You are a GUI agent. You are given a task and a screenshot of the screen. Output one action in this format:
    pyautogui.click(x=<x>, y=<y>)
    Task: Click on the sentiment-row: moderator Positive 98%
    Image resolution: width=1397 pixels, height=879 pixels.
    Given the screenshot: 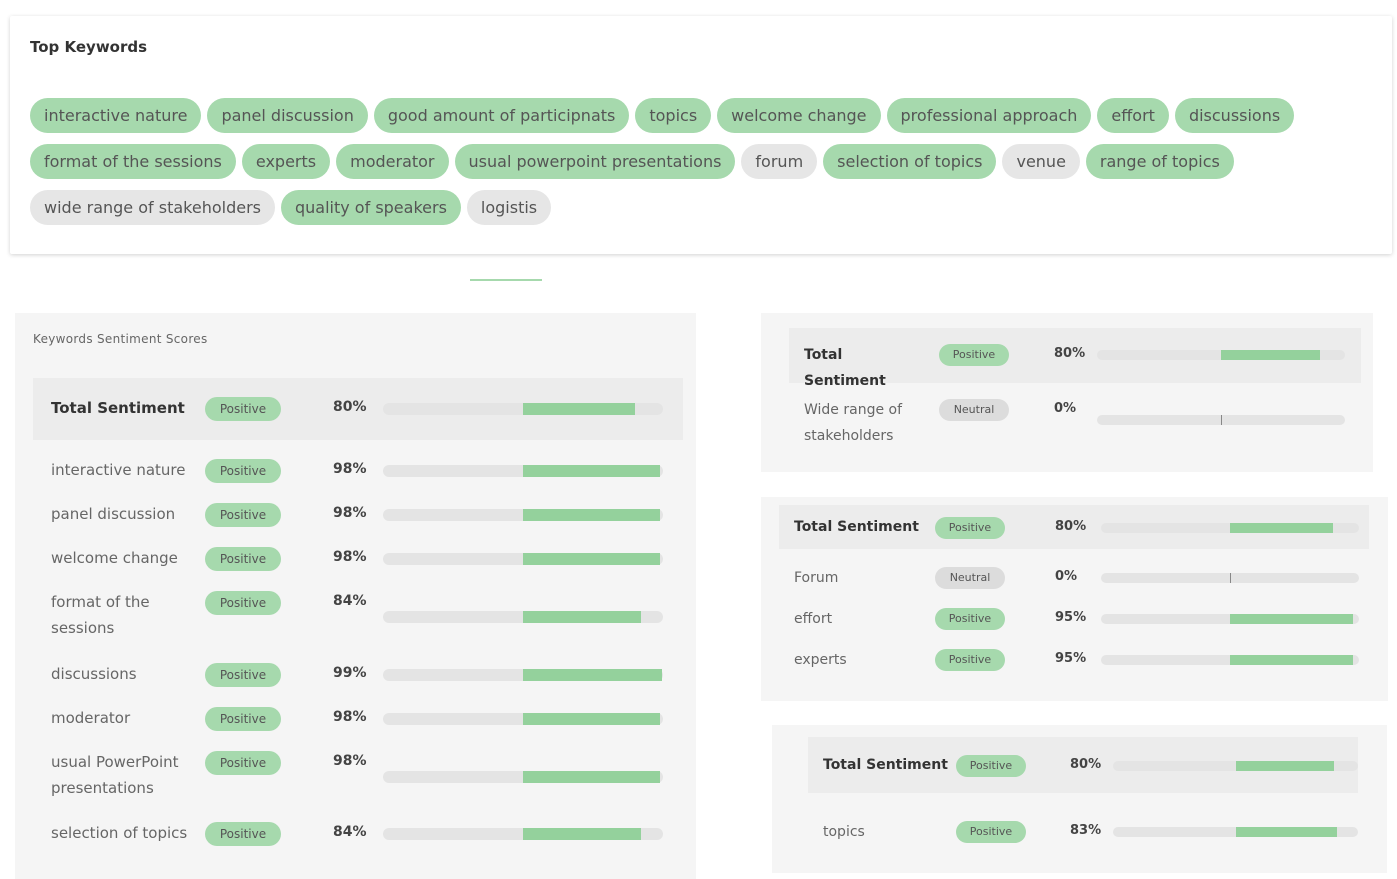 What is the action you would take?
    pyautogui.click(x=358, y=721)
    